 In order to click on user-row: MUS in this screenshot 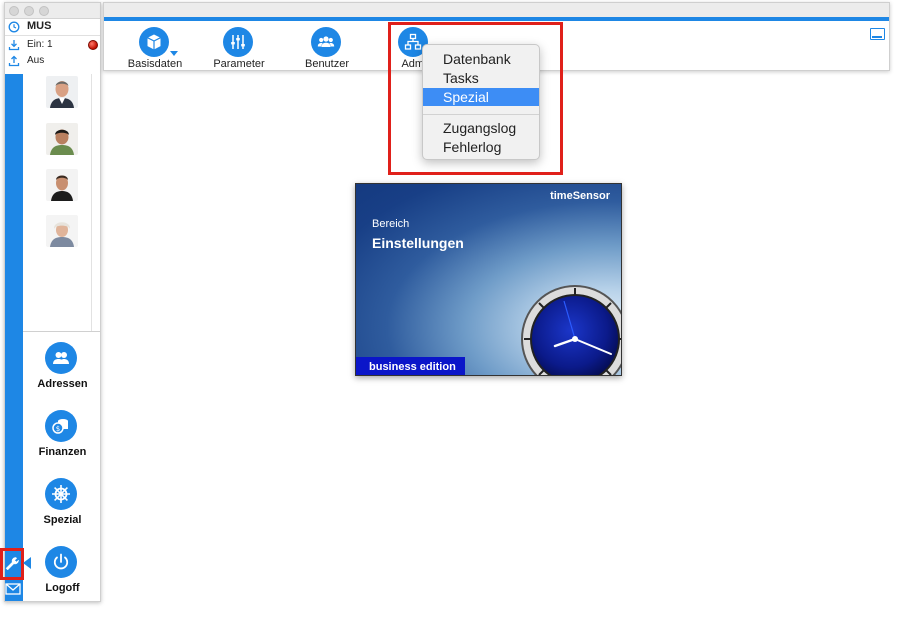, I will do `click(52, 27)`.